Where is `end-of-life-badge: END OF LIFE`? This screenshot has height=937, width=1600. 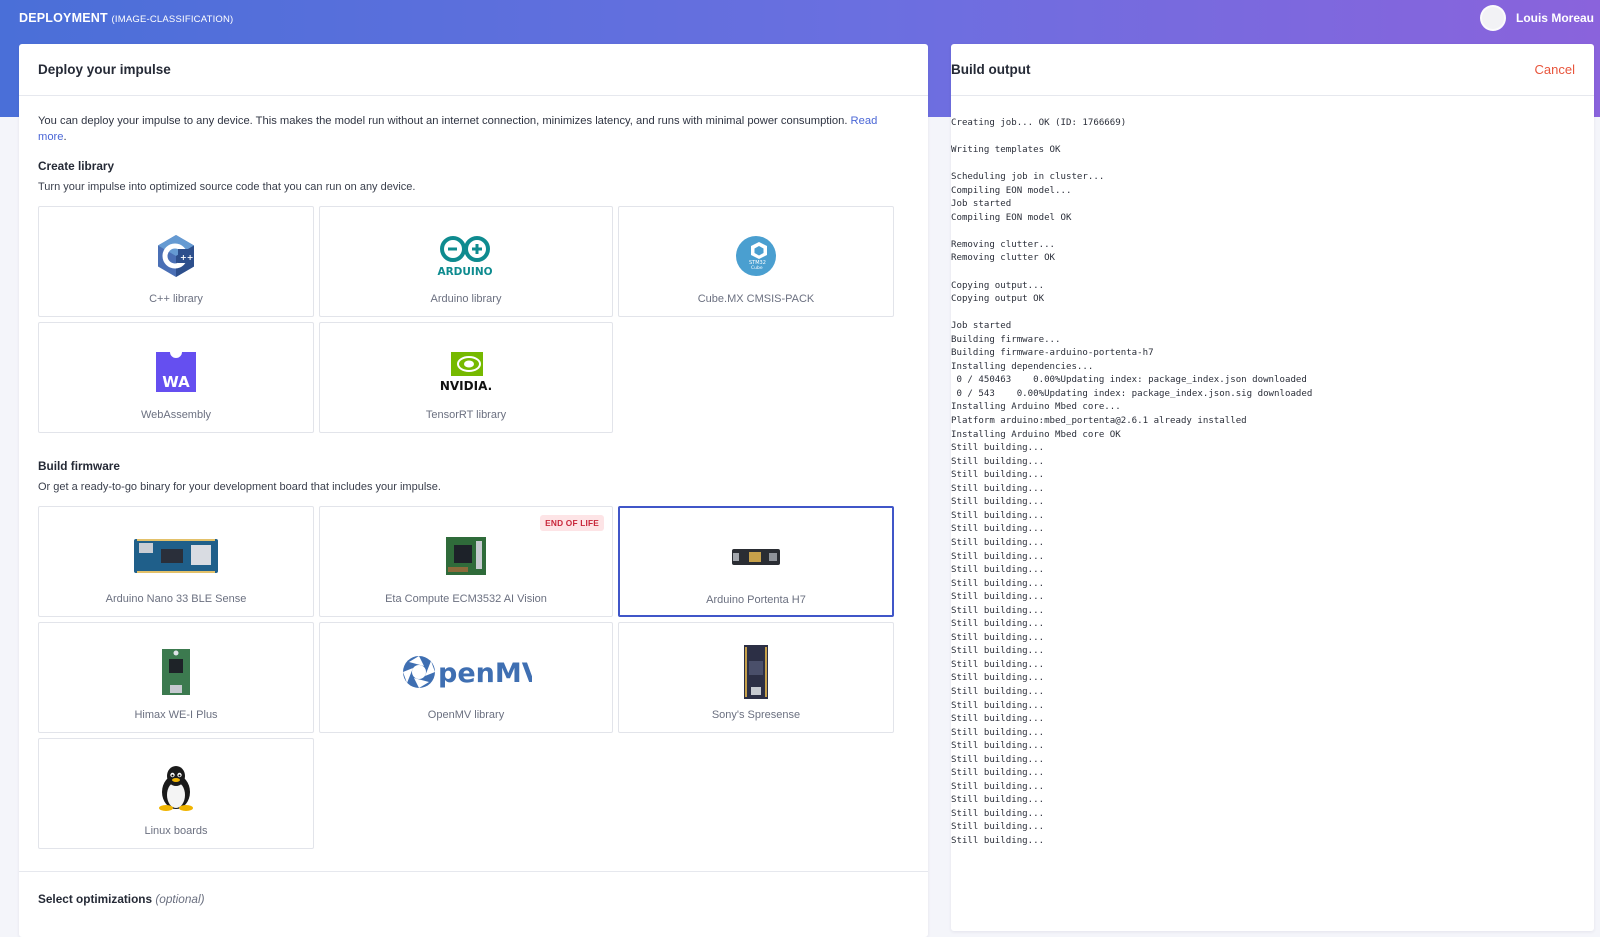
end-of-life-badge: END OF LIFE is located at coordinates (572, 523).